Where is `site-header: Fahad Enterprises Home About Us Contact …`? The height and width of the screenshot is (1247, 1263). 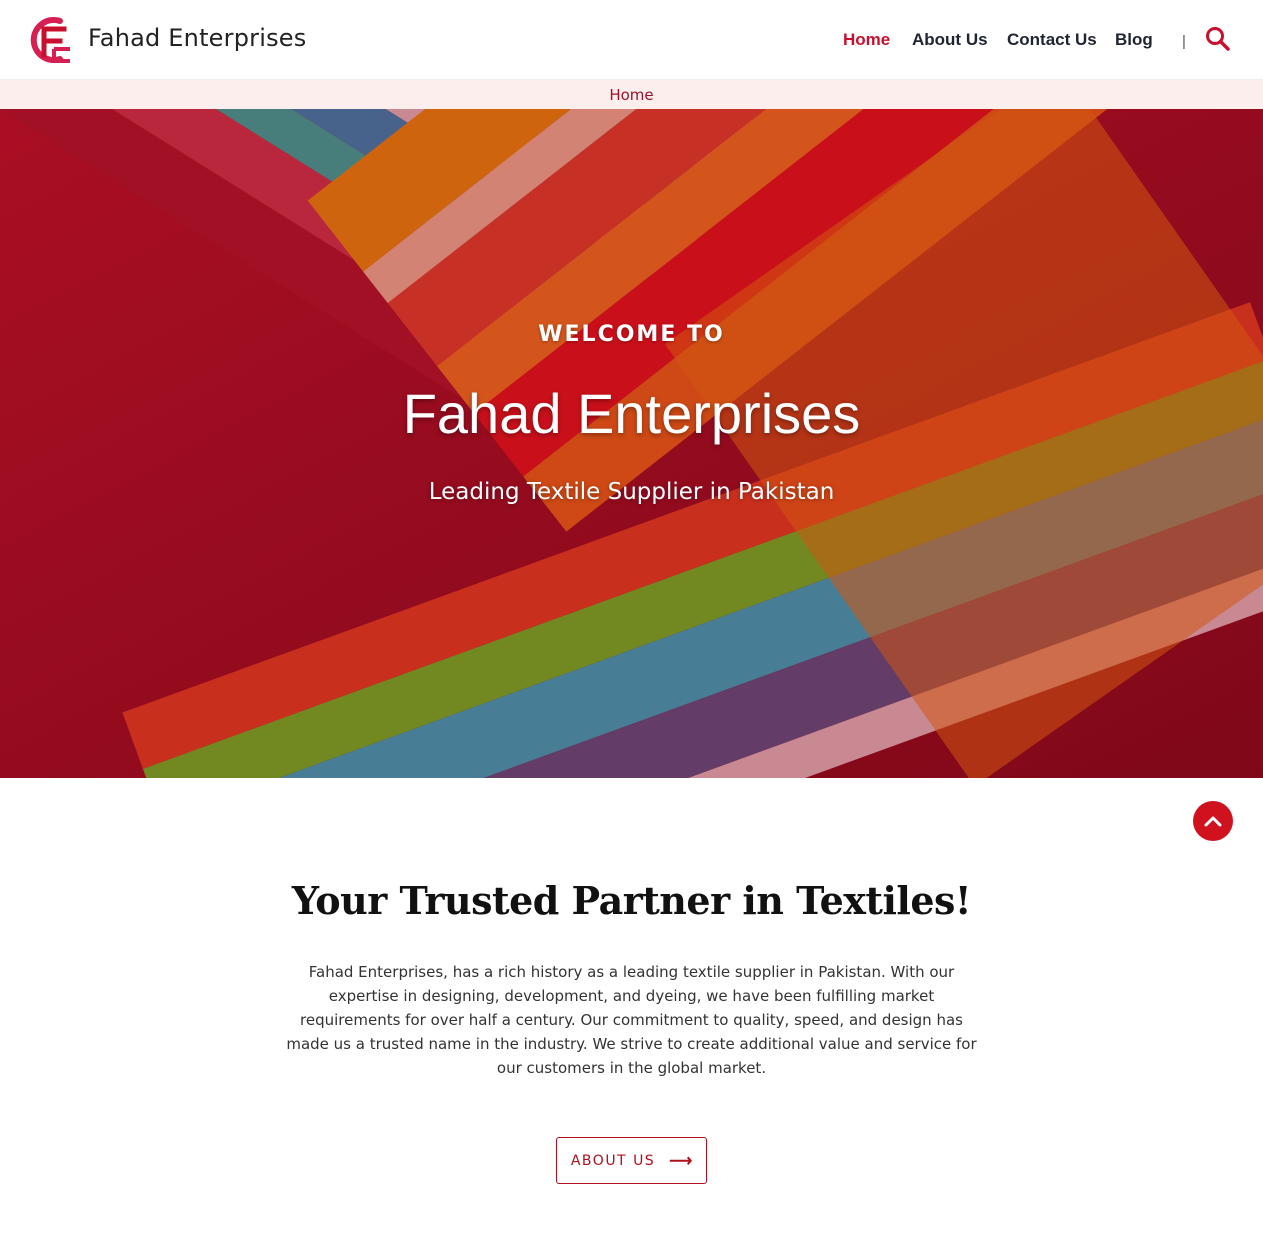
site-header: Fahad Enterprises Home About Us Contact … is located at coordinates (631, 40).